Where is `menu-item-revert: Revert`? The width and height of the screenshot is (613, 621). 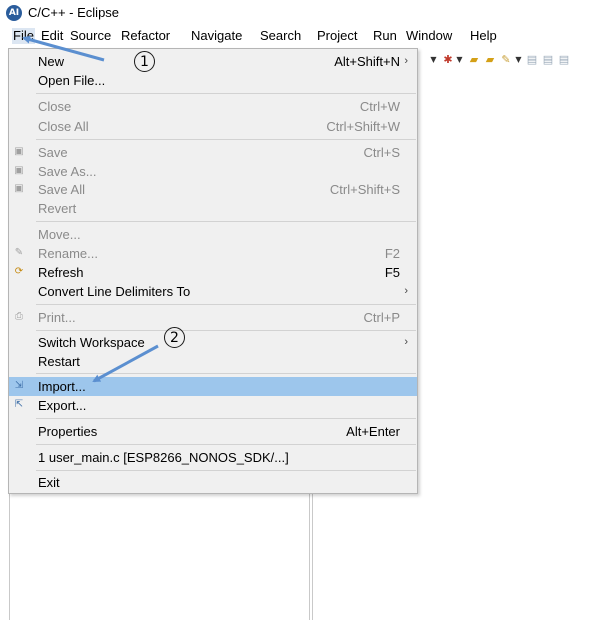 menu-item-revert: Revert is located at coordinates (213, 208).